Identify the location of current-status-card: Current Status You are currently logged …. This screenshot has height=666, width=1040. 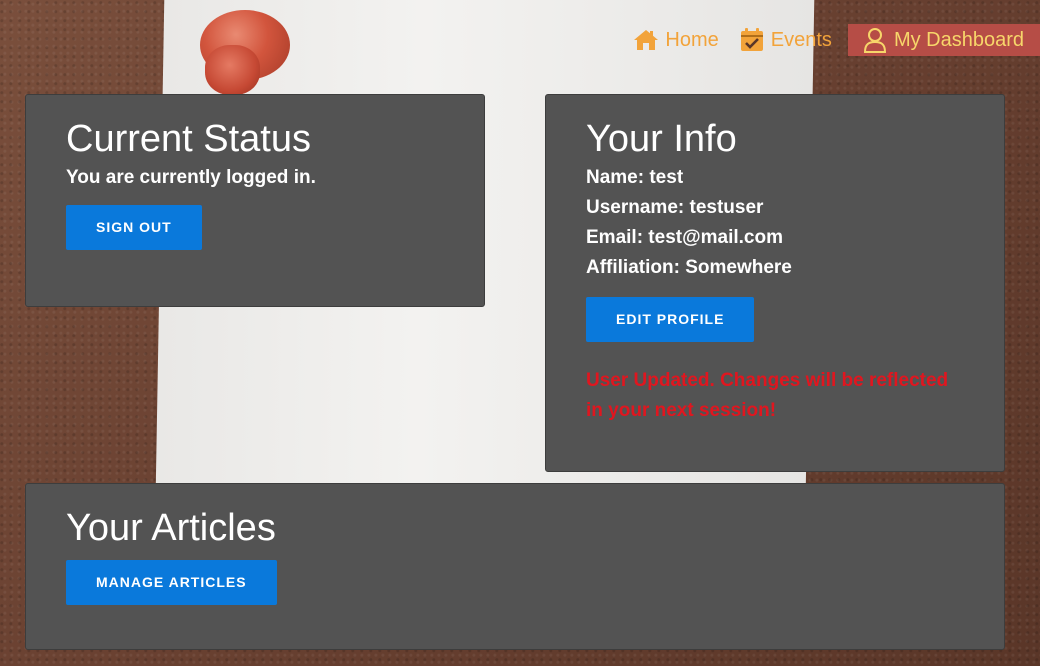
(255, 200).